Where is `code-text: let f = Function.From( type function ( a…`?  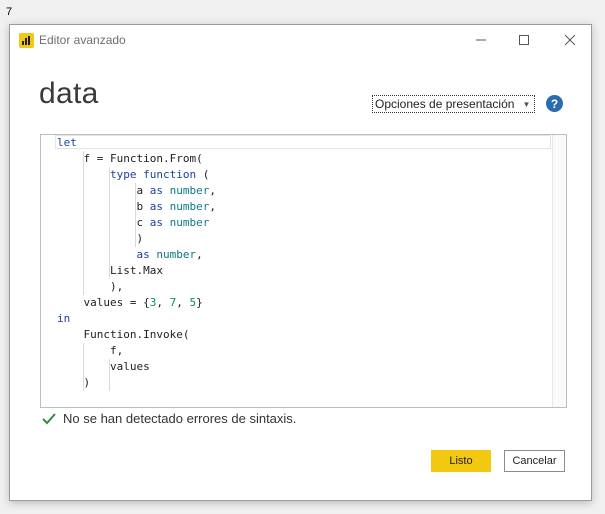
code-text: let f = Function.From( type function ( a… is located at coordinates (136, 263).